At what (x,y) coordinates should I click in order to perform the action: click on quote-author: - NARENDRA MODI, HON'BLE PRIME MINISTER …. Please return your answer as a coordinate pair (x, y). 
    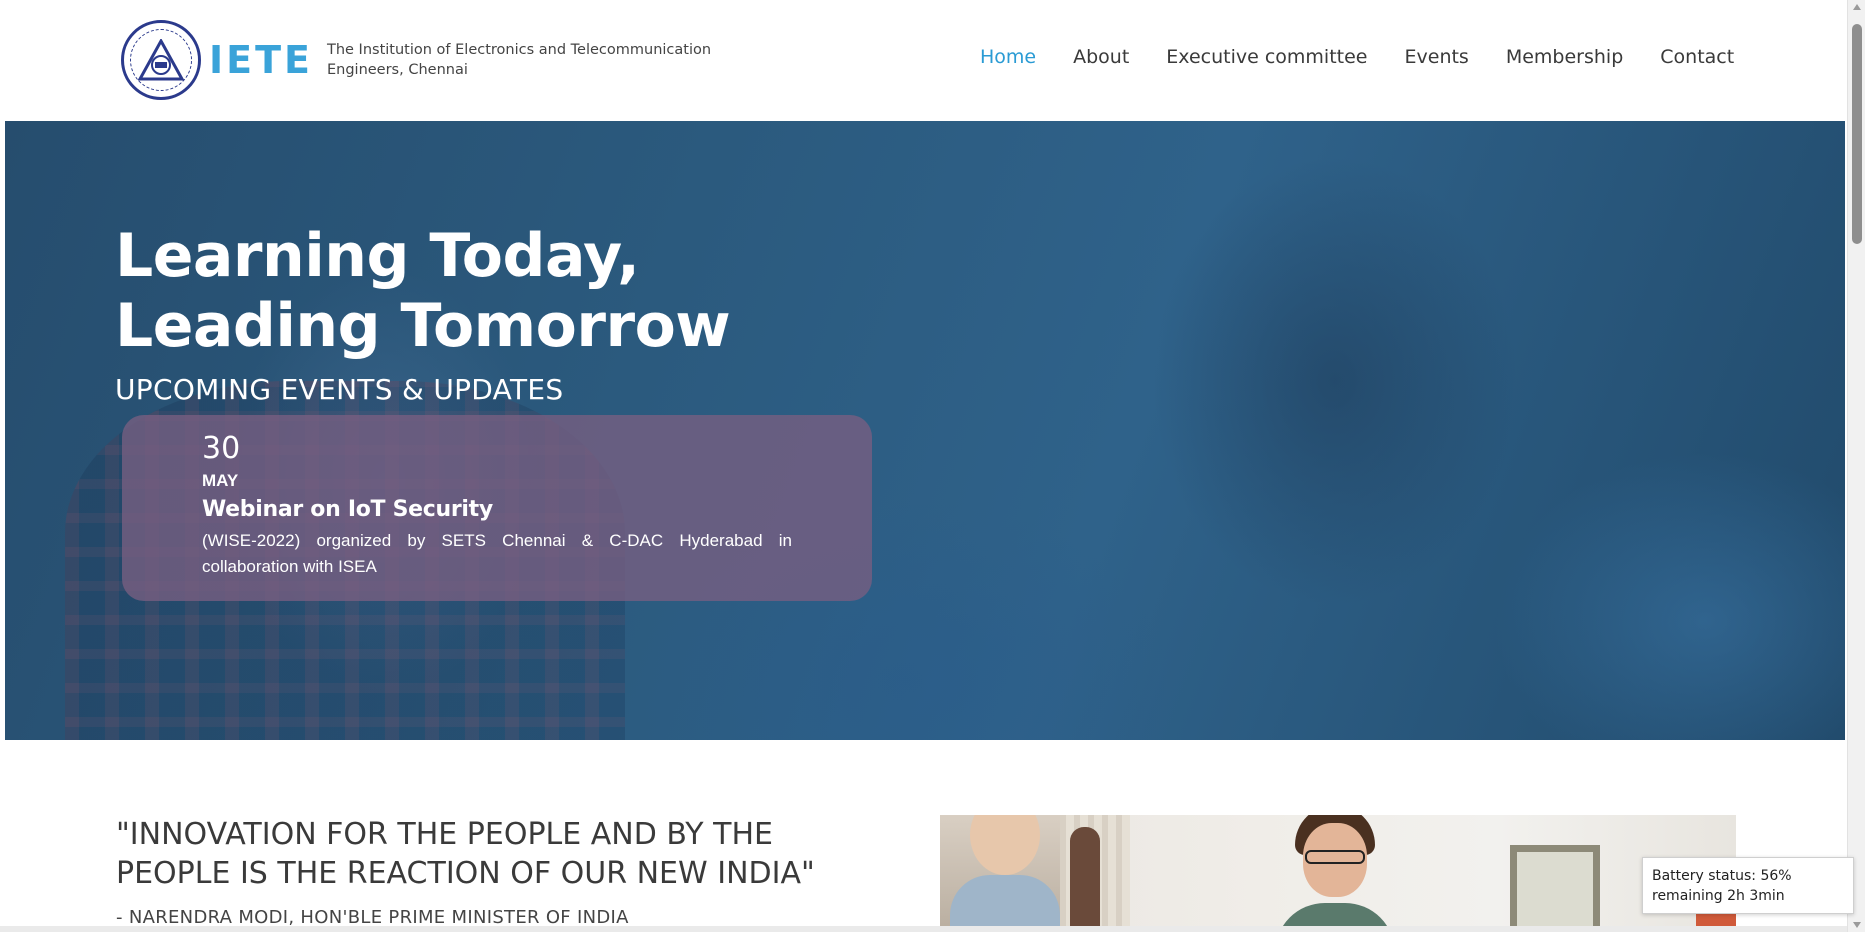
    Looking at the image, I should click on (372, 917).